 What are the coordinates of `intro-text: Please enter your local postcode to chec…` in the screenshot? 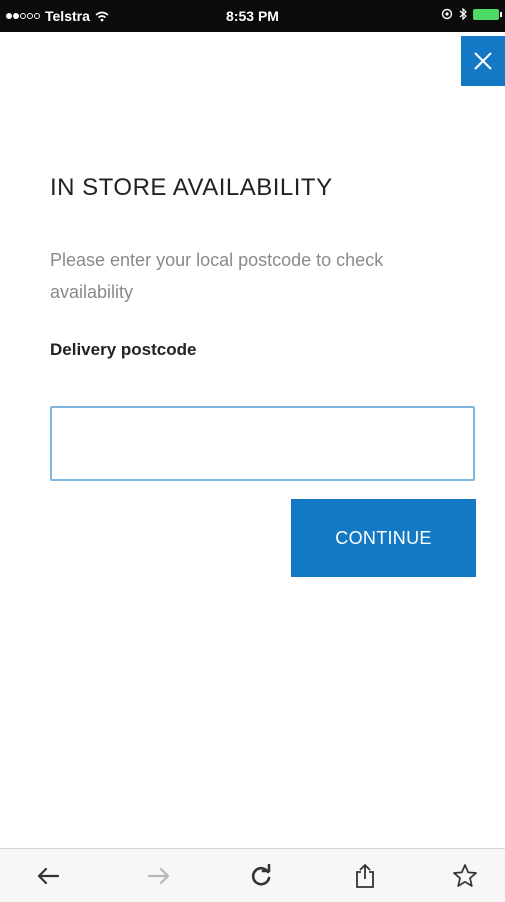 It's located at (217, 276).